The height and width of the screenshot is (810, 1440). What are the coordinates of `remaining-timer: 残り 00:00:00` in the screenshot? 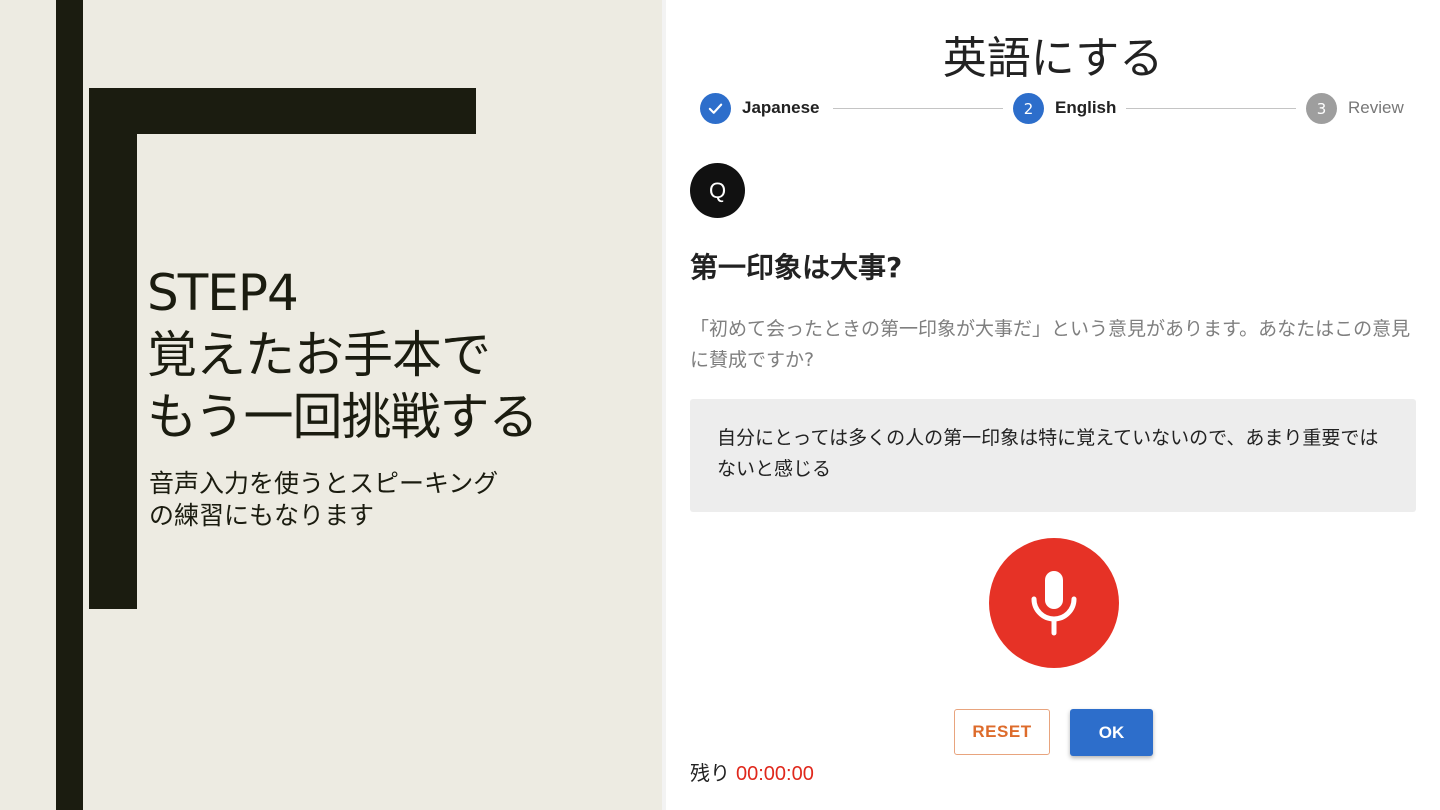 It's located at (752, 771).